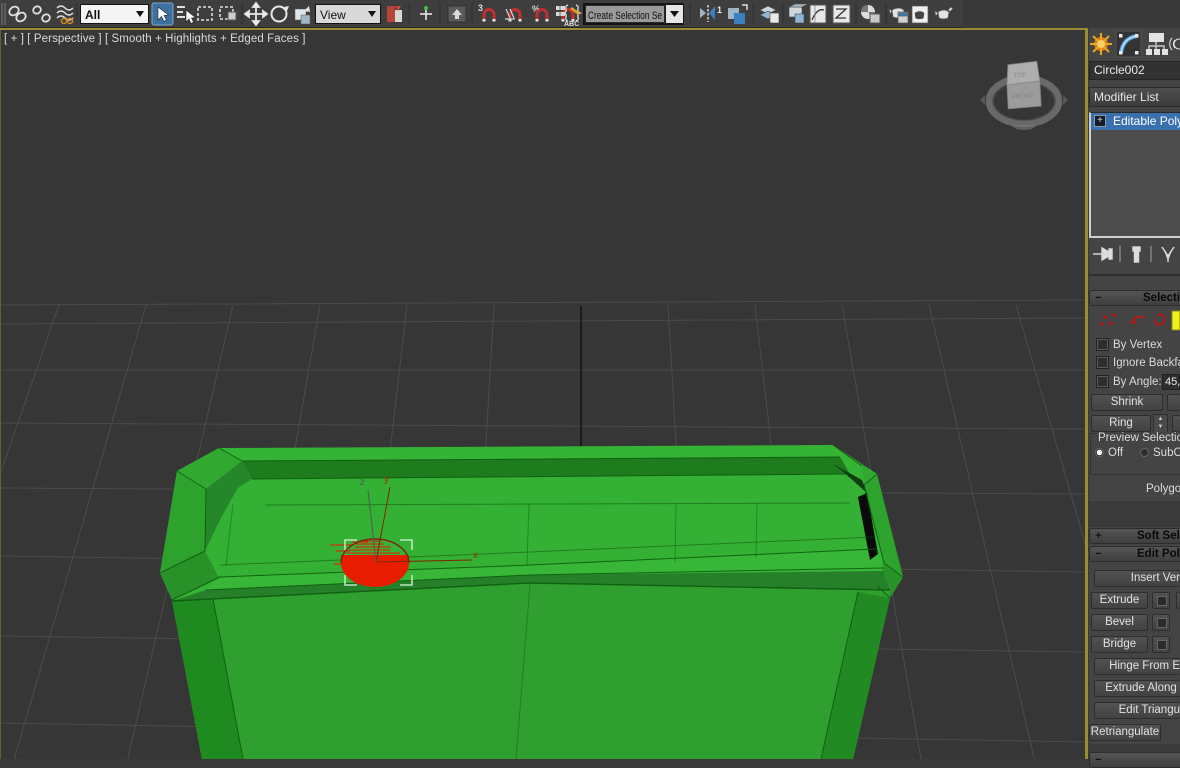 The image size is (1180, 768). I want to click on svg-text: y, so click(386, 479).